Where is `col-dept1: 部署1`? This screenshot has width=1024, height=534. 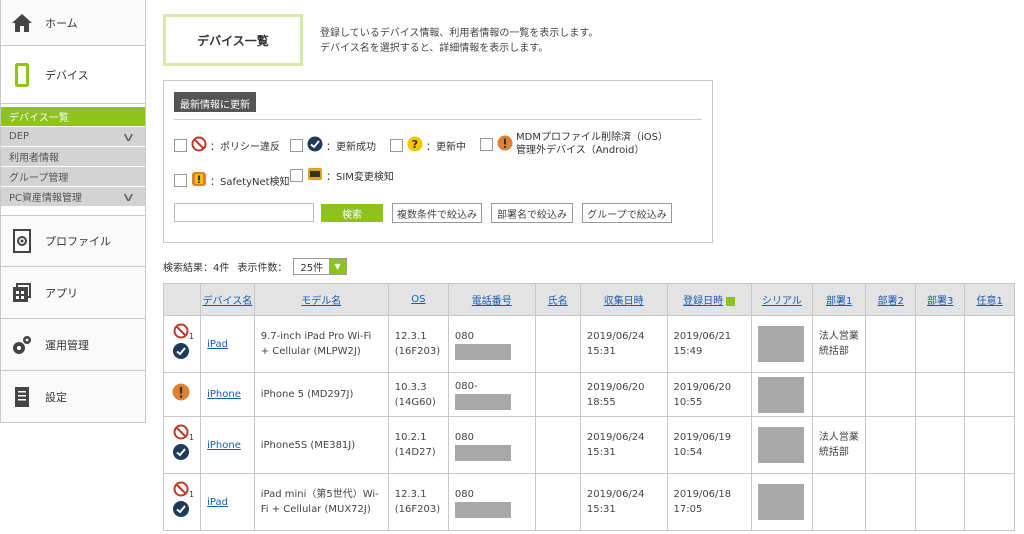
col-dept1: 部署1 is located at coordinates (839, 299).